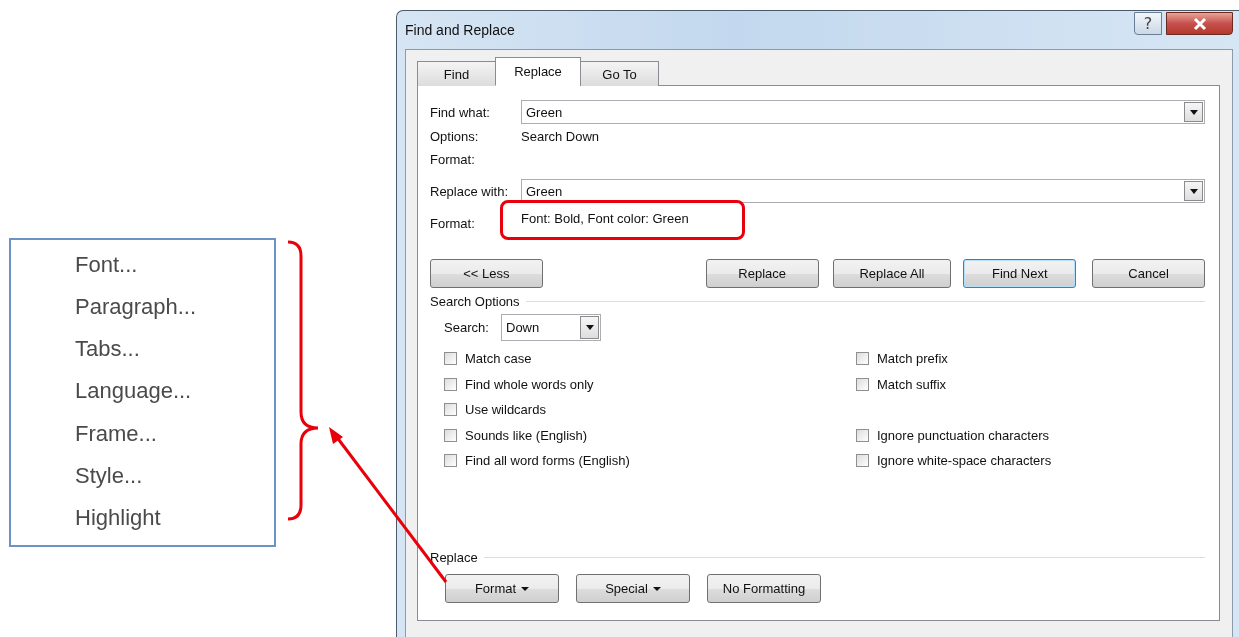 The width and height of the screenshot is (1239, 637). What do you see at coordinates (619, 73) in the screenshot?
I see `tab: Go To` at bounding box center [619, 73].